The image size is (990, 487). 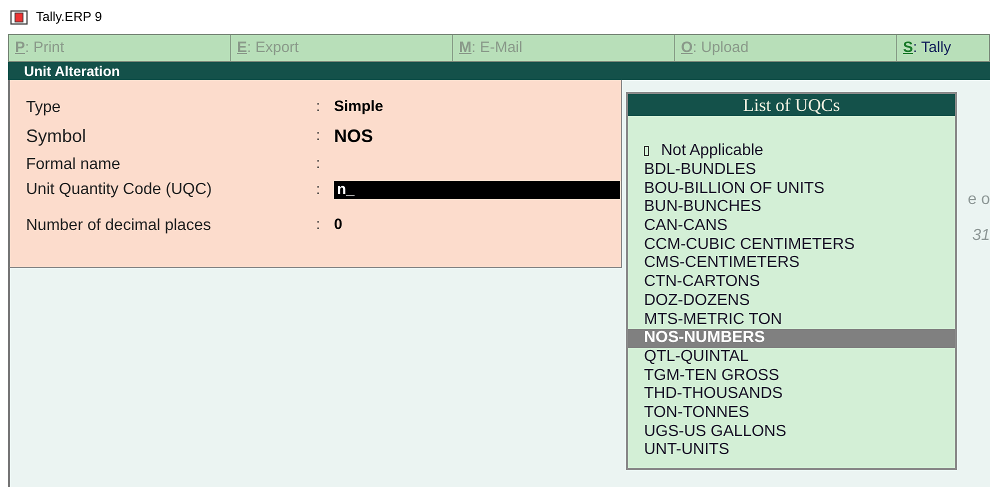 What do you see at coordinates (69, 17) in the screenshot?
I see `window-title: Tally.ERP 9` at bounding box center [69, 17].